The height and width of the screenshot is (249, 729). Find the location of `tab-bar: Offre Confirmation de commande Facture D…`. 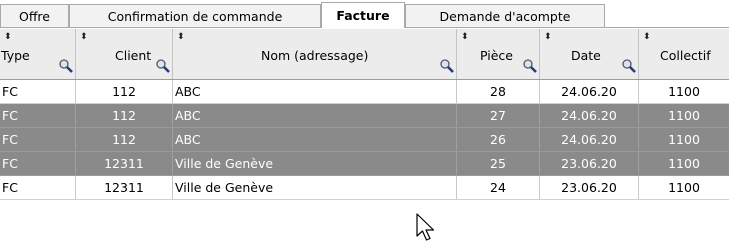

tab-bar: Offre Confirmation de commande Facture D… is located at coordinates (364, 14).